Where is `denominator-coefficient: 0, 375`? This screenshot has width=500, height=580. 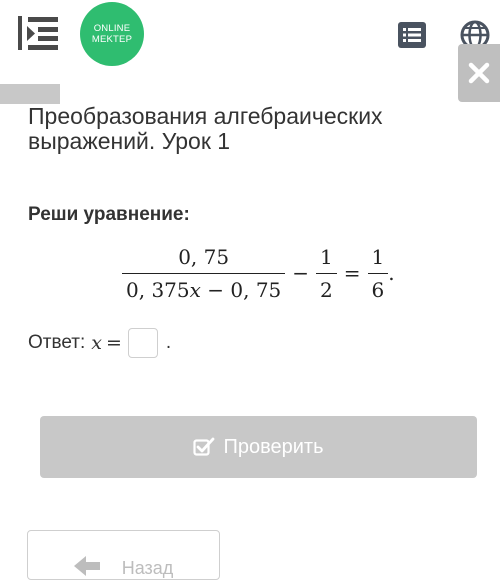 denominator-coefficient: 0, 375 is located at coordinates (158, 289).